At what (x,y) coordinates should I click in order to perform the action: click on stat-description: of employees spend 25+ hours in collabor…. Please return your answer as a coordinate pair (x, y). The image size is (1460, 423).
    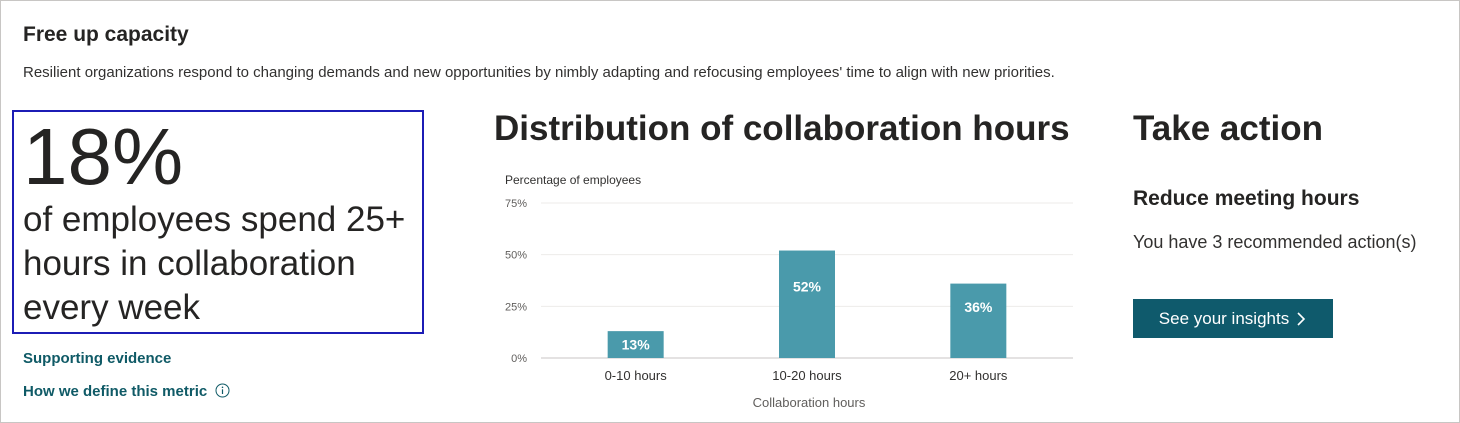
    Looking at the image, I should click on (214, 263).